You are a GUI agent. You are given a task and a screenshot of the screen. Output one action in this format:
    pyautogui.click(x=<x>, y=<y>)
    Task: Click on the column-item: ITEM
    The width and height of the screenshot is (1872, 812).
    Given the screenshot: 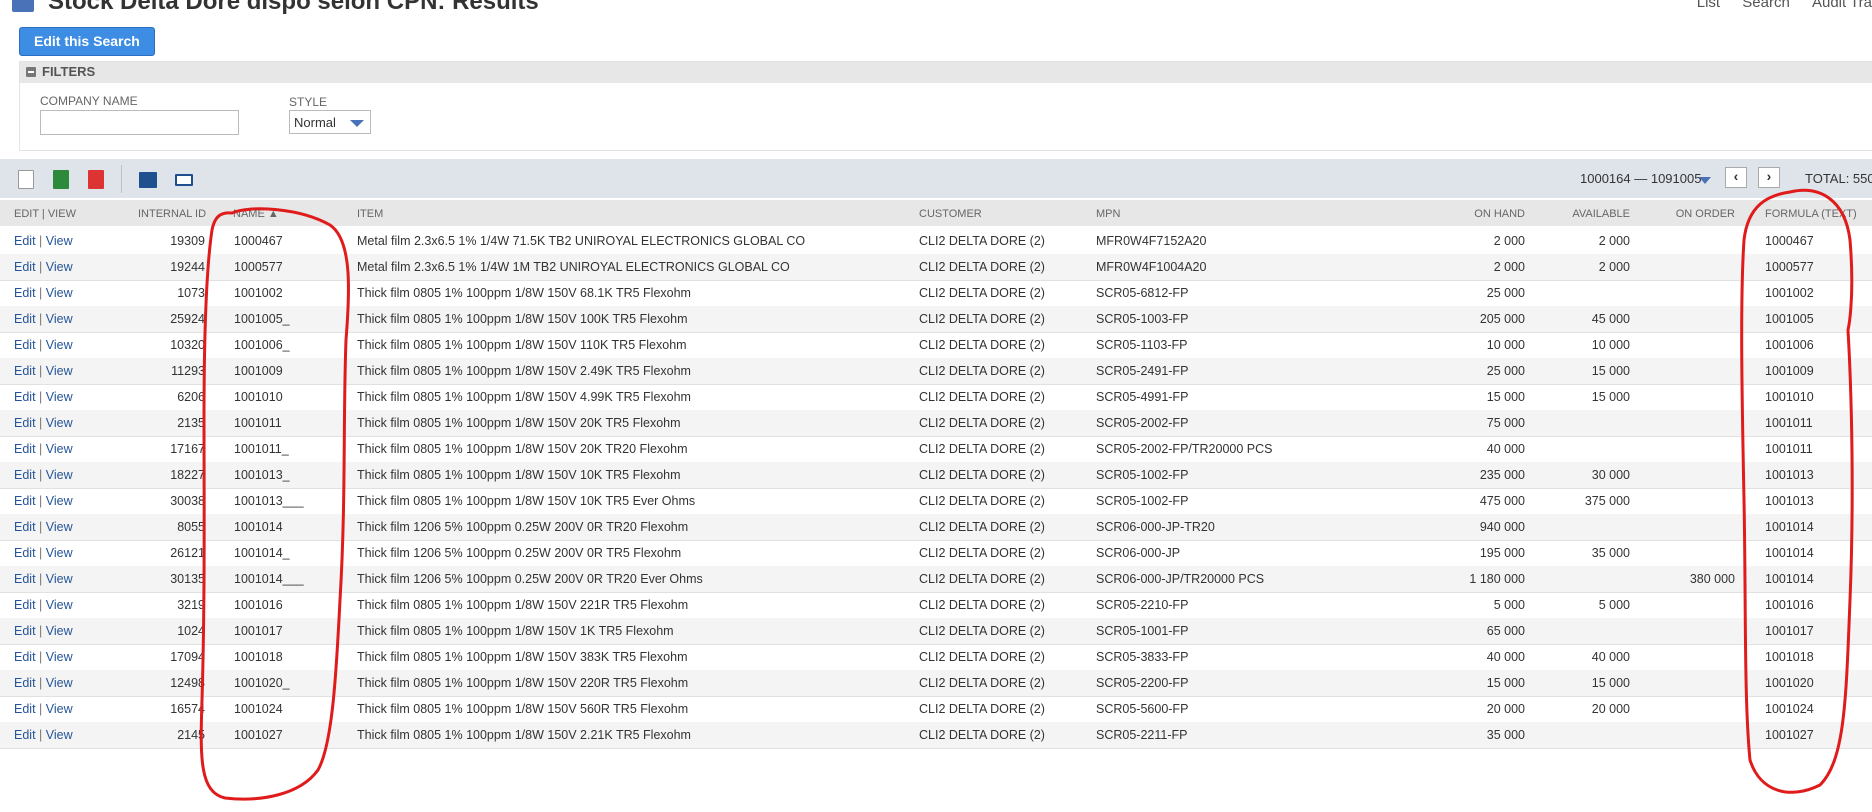 What is the action you would take?
    pyautogui.click(x=370, y=214)
    